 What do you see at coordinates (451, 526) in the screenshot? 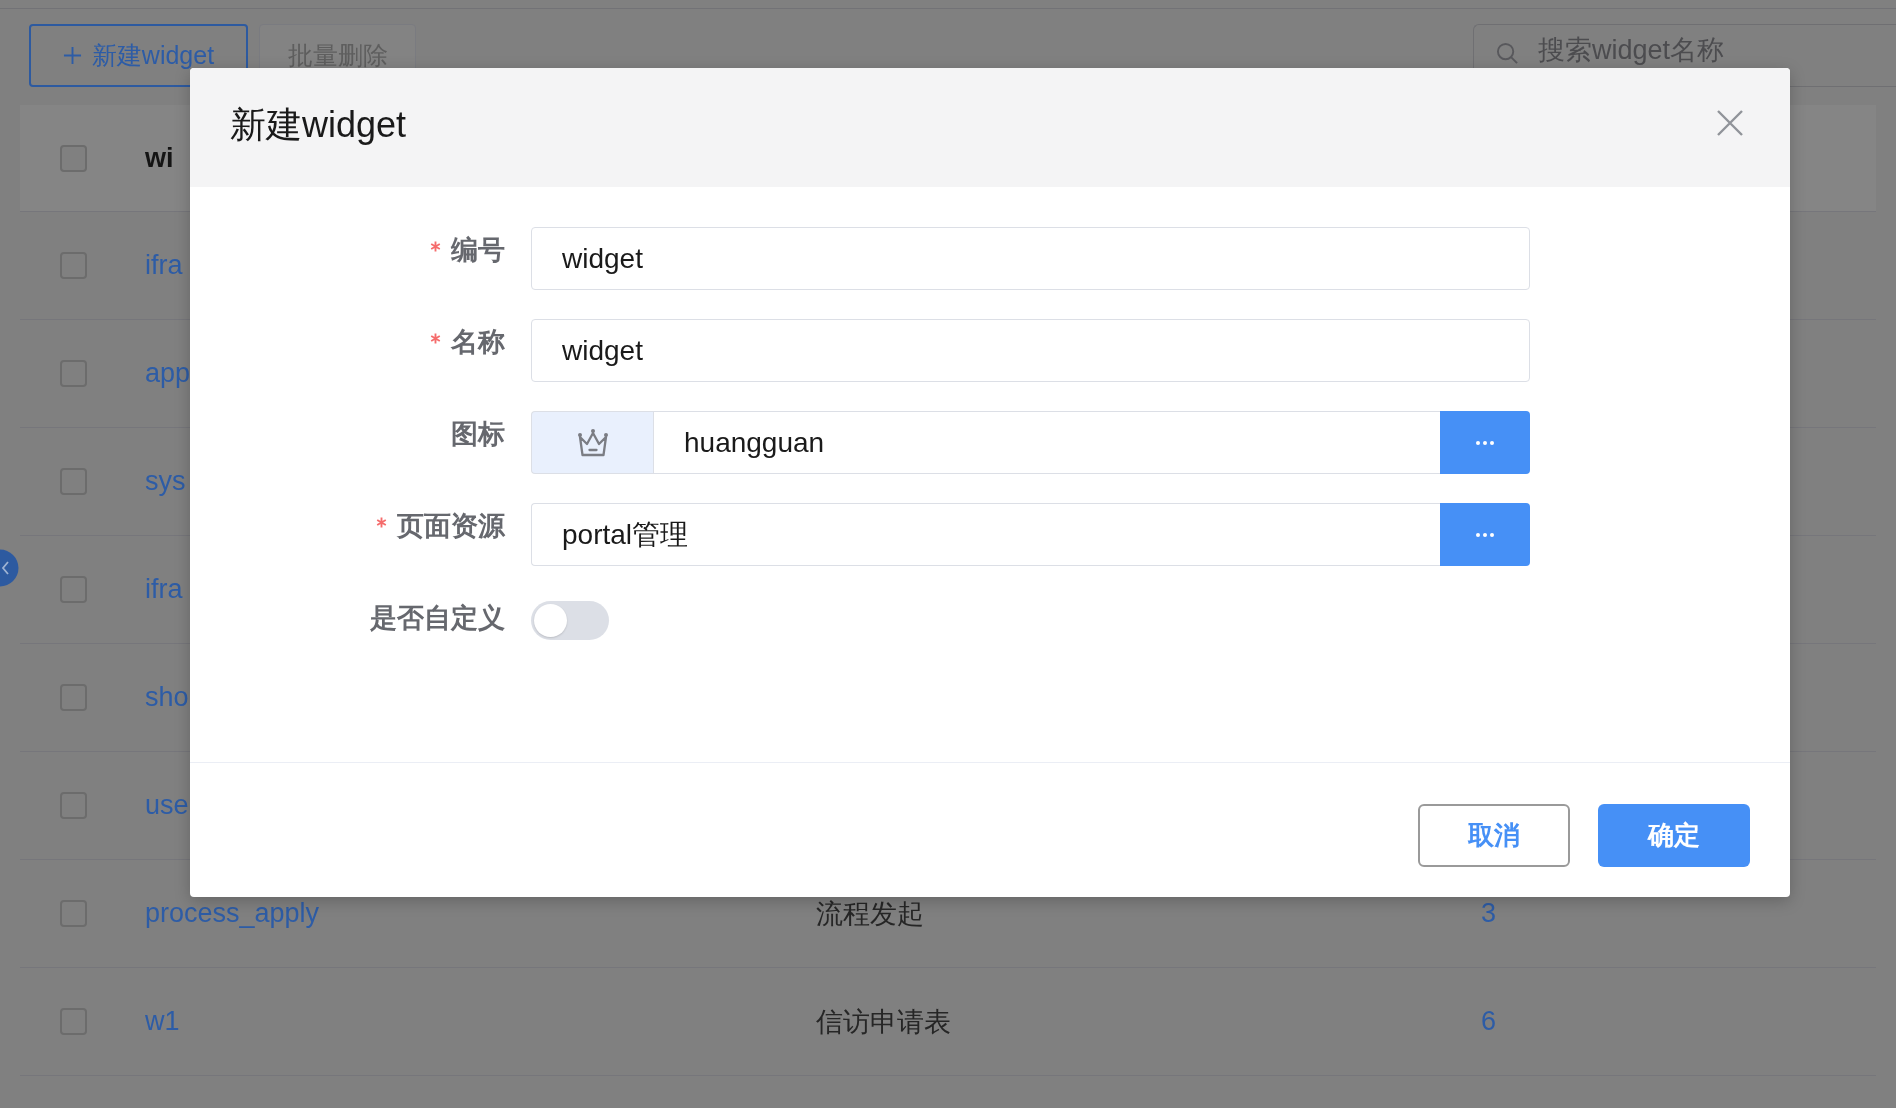
I see `field-label: 页面资源` at bounding box center [451, 526].